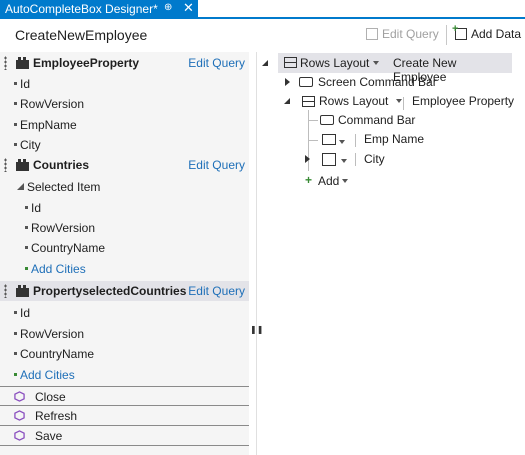 The height and width of the screenshot is (455, 525). I want to click on query-header-employeeproperty: EmployeeProperty Edit Query, so click(124, 63).